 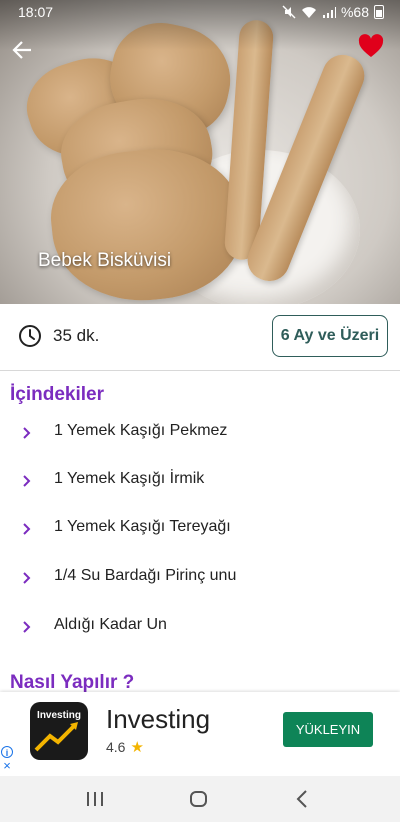 What do you see at coordinates (330, 336) in the screenshot?
I see `age-group-button: 6 Ay ve Üzeri` at bounding box center [330, 336].